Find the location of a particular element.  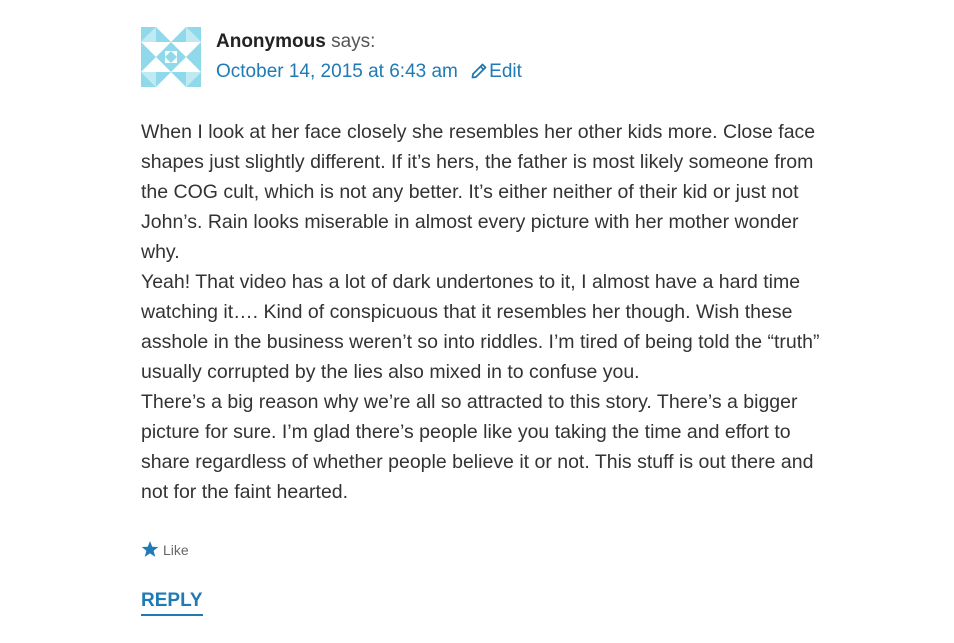

comment-date-link: October 14, 2015 at 6:43 am is located at coordinates (337, 71).